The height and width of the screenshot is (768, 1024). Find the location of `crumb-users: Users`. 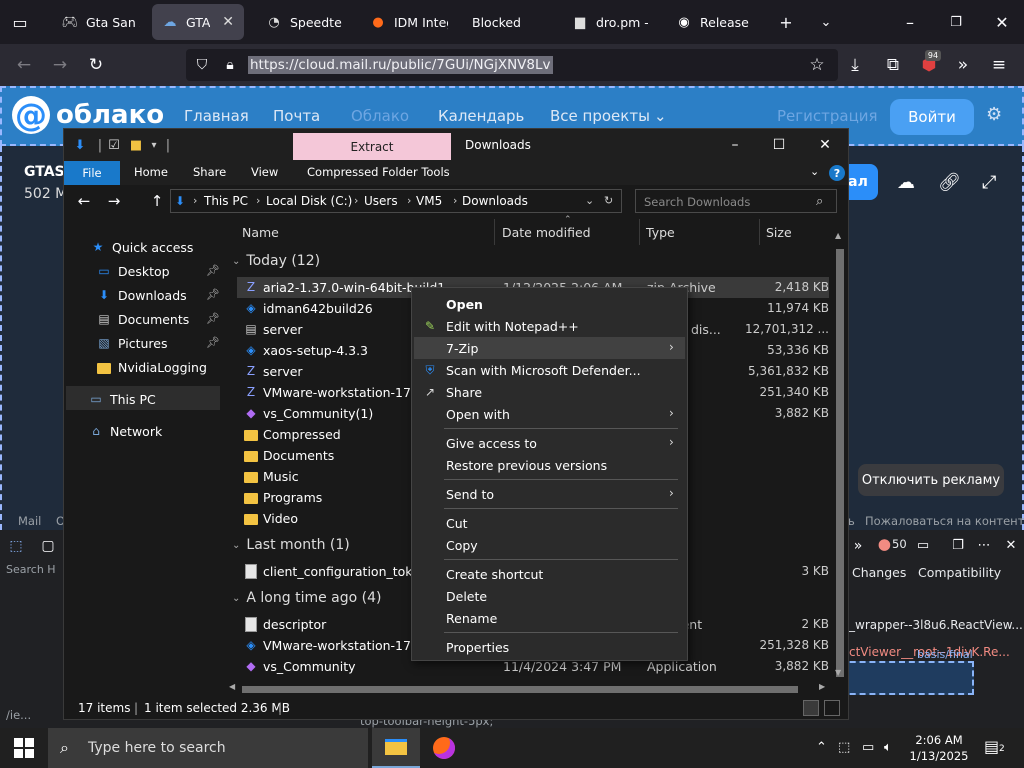

crumb-users: Users is located at coordinates (381, 201).